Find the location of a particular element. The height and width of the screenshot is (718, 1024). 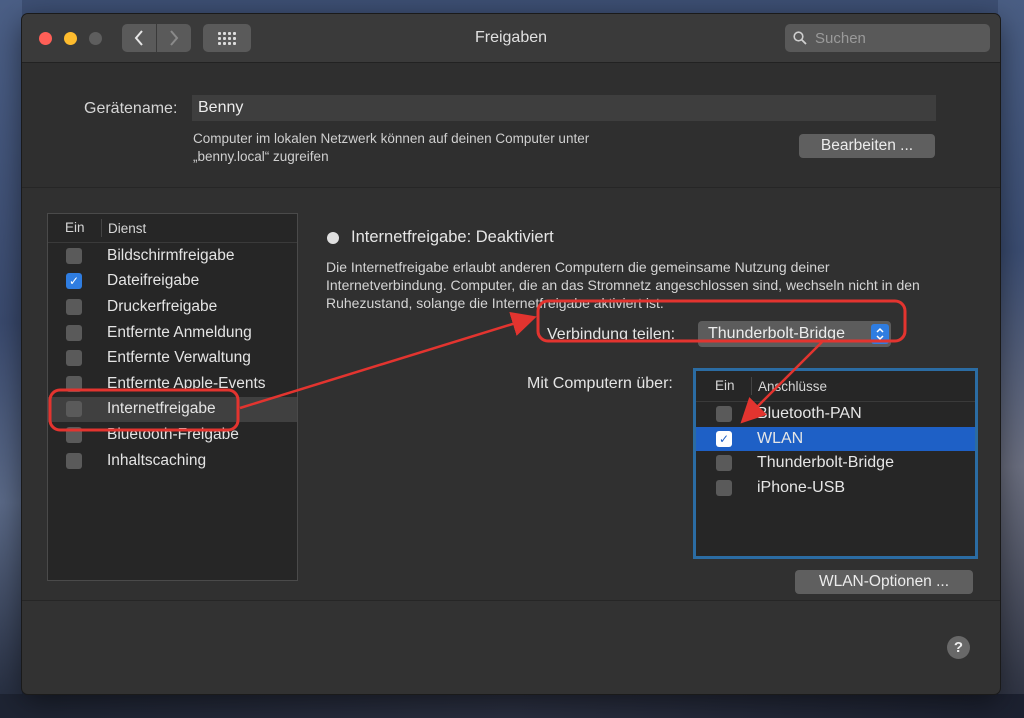

device-name-label: Gerätename: is located at coordinates (131, 108).